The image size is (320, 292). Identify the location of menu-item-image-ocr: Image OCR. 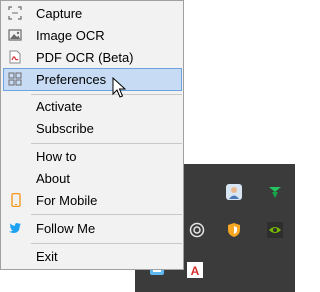
(92, 35).